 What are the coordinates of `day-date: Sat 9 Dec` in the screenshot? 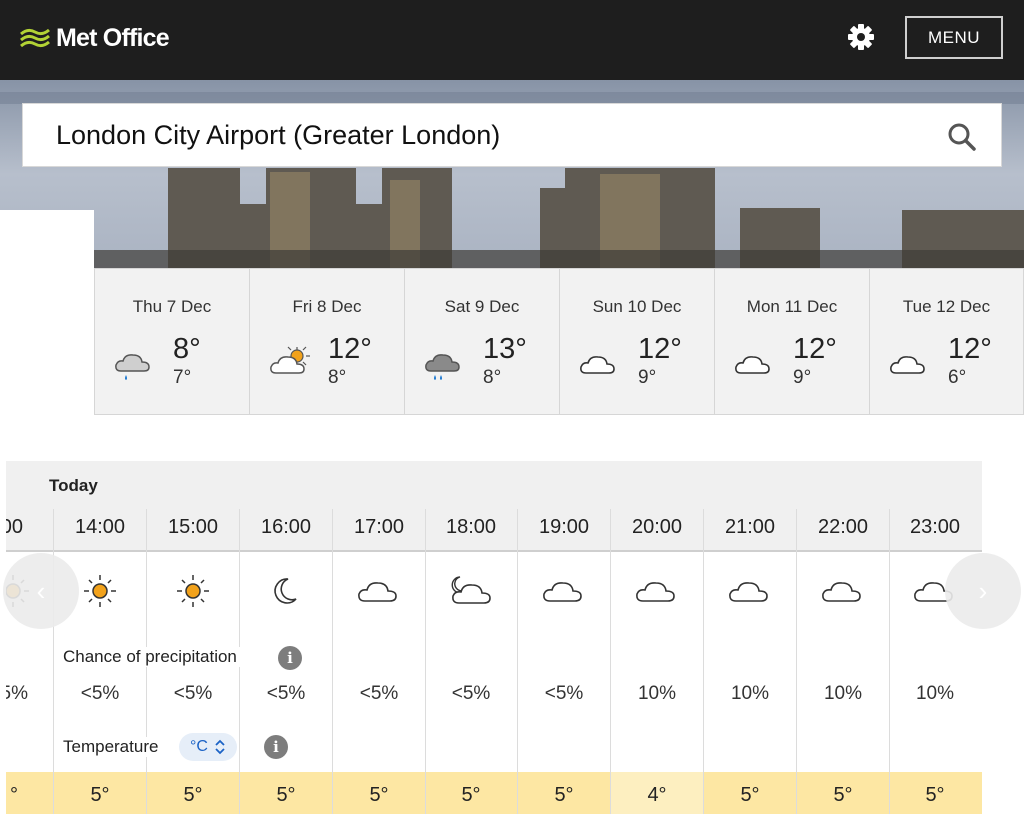 It's located at (482, 306).